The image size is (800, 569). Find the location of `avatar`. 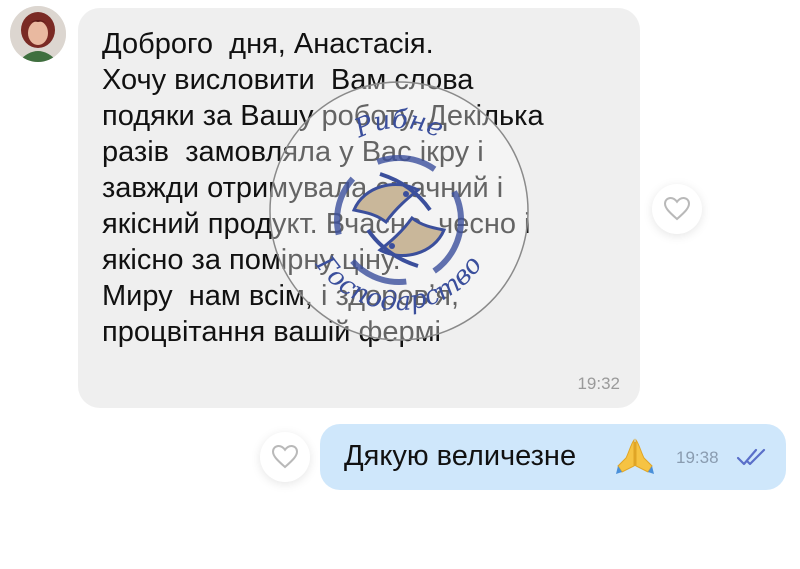

avatar is located at coordinates (38, 34).